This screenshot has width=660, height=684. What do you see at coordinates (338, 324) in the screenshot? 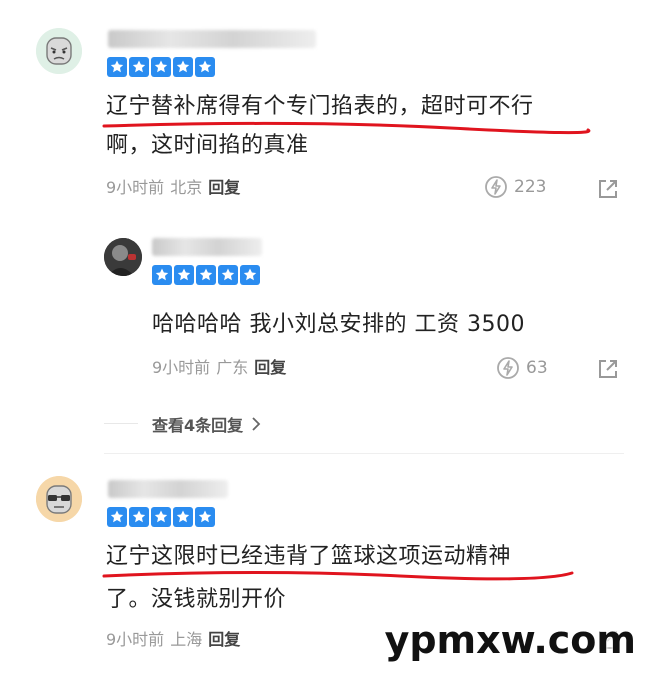
I see `comment-text-line-1: 哈哈哈哈 我小刘总安排的 工资 3500` at bounding box center [338, 324].